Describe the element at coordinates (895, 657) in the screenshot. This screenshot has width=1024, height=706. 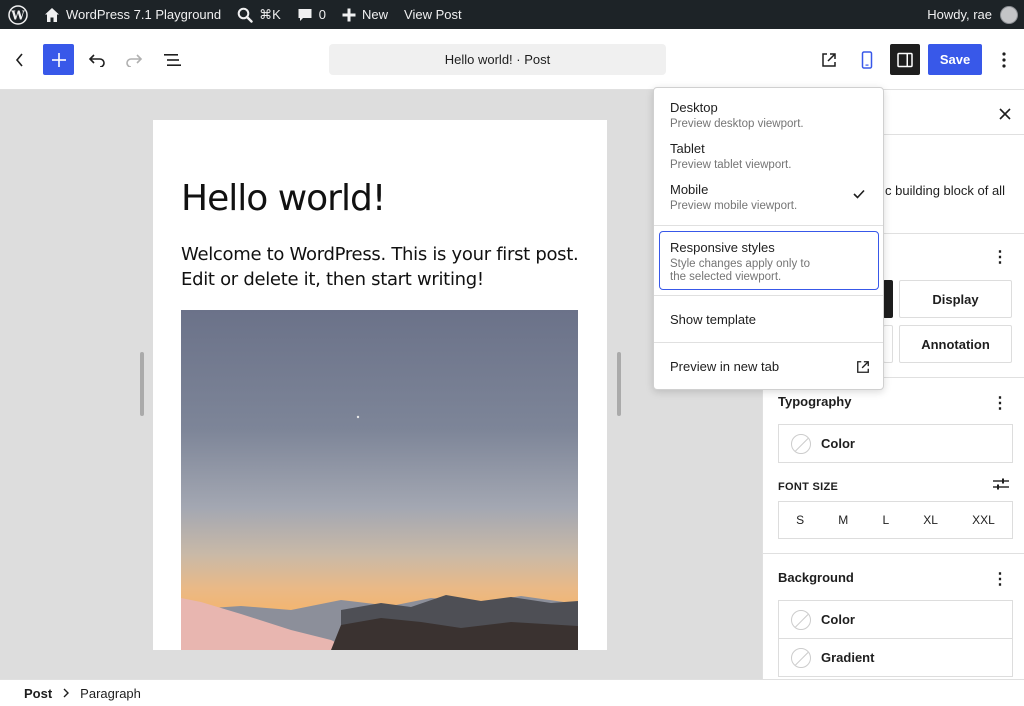
I see `background-gradient-control: Gradient` at that location.